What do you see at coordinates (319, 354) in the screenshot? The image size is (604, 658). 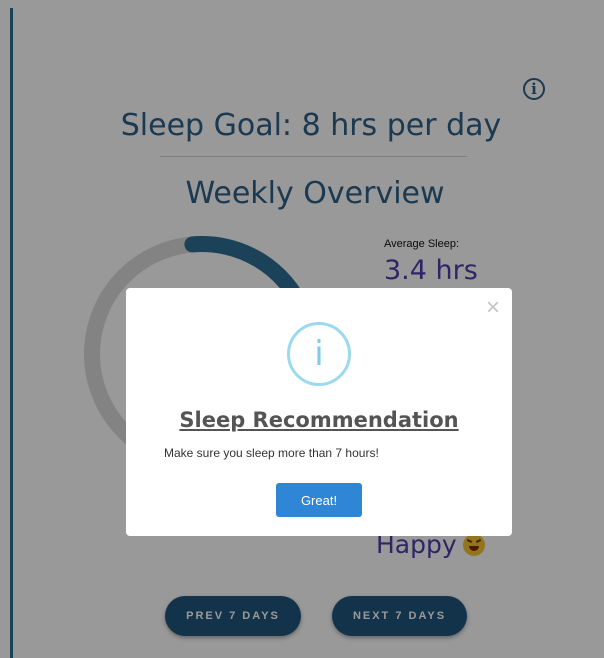 I see `info-circle-icon: i` at bounding box center [319, 354].